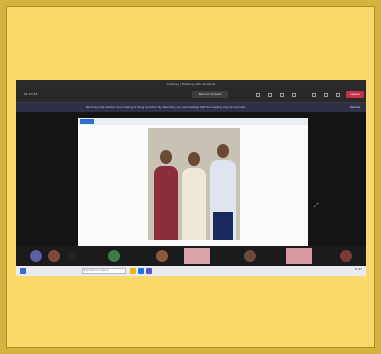 The width and height of the screenshot is (381, 354). Describe the element at coordinates (258, 95) in the screenshot. I see `chat-icon` at that location.